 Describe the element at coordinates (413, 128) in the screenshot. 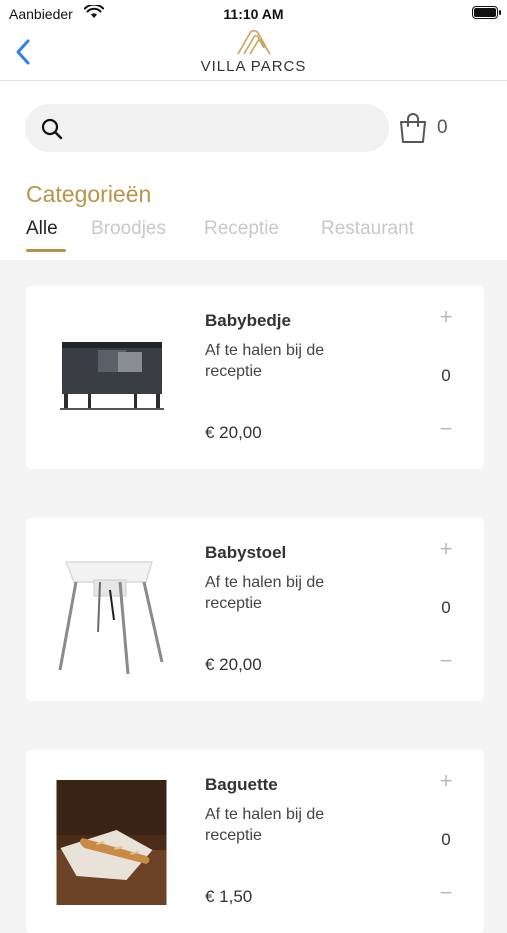

I see `shopping-bag-icon` at that location.